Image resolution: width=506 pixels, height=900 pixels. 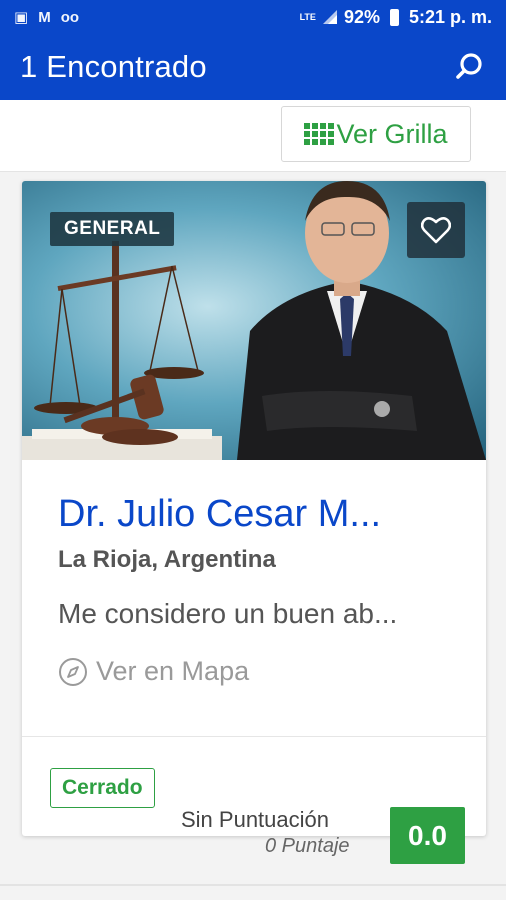 What do you see at coordinates (307, 846) in the screenshot?
I see `rating-count: 0 Puntaje` at bounding box center [307, 846].